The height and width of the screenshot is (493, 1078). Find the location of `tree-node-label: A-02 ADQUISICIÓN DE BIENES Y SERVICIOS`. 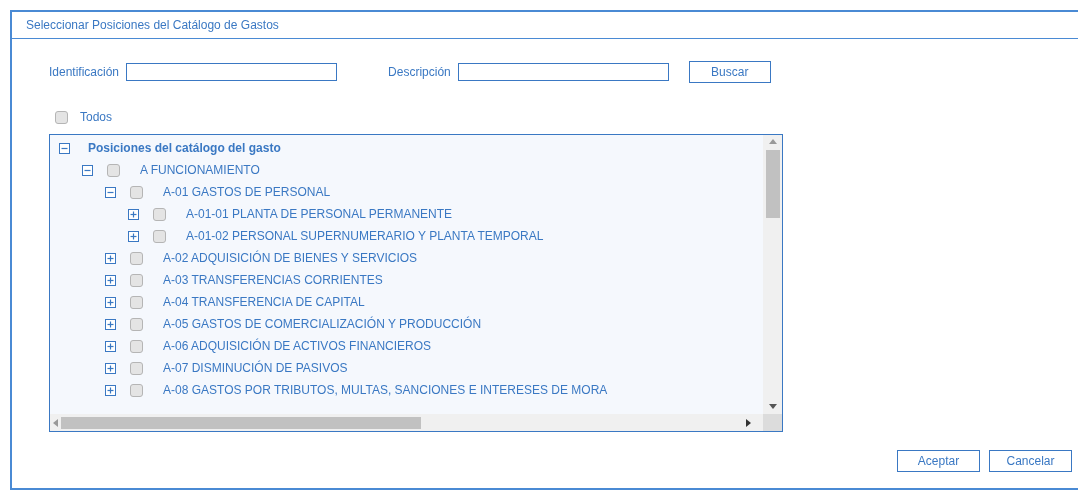

tree-node-label: A-02 ADQUISICIÓN DE BIENES Y SERVICIOS is located at coordinates (290, 258).